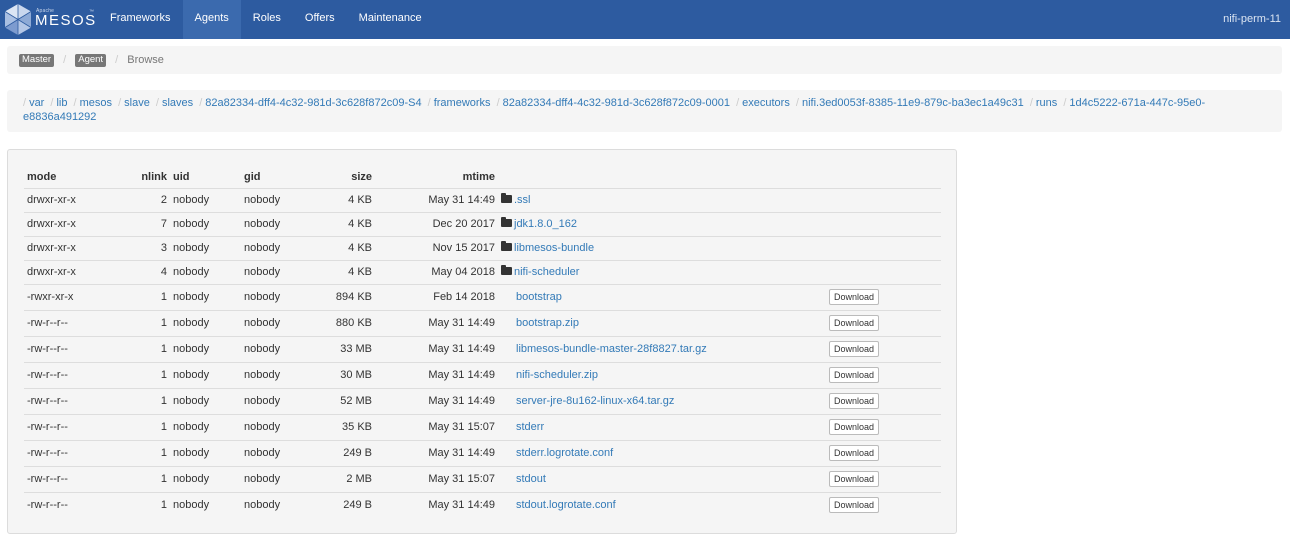 This screenshot has height=544, width=1290. Describe the element at coordinates (338, 479) in the screenshot. I see `cell-size: 2 MB` at that location.